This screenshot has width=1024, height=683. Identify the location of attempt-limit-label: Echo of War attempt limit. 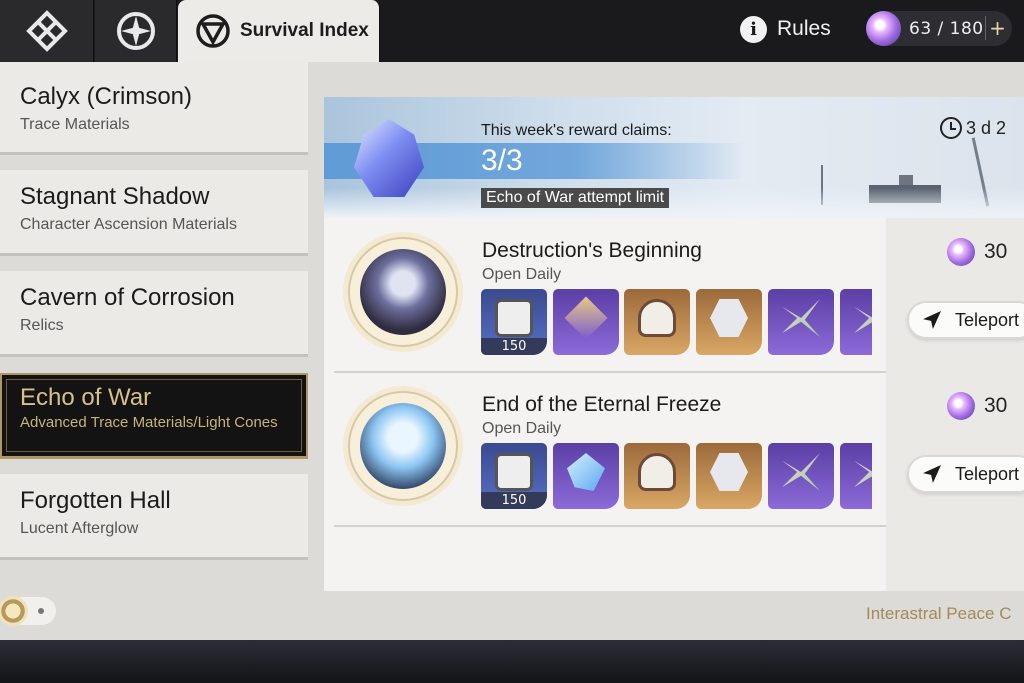
(575, 198).